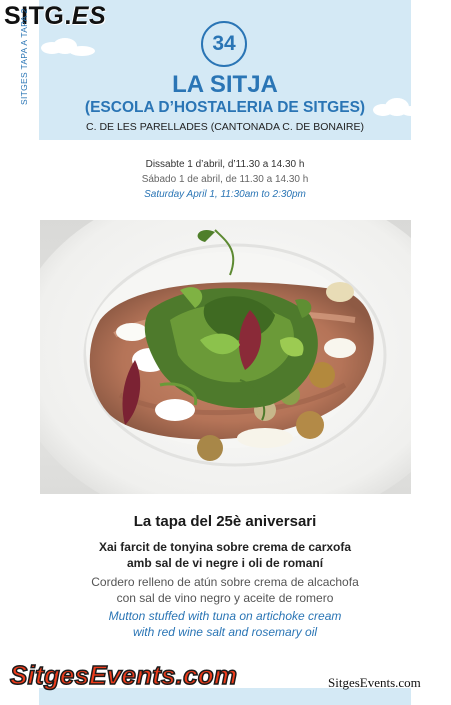  Describe the element at coordinates (24, 56) in the screenshot. I see `side-label: SITGES TAPA A TAPA 2` at that location.